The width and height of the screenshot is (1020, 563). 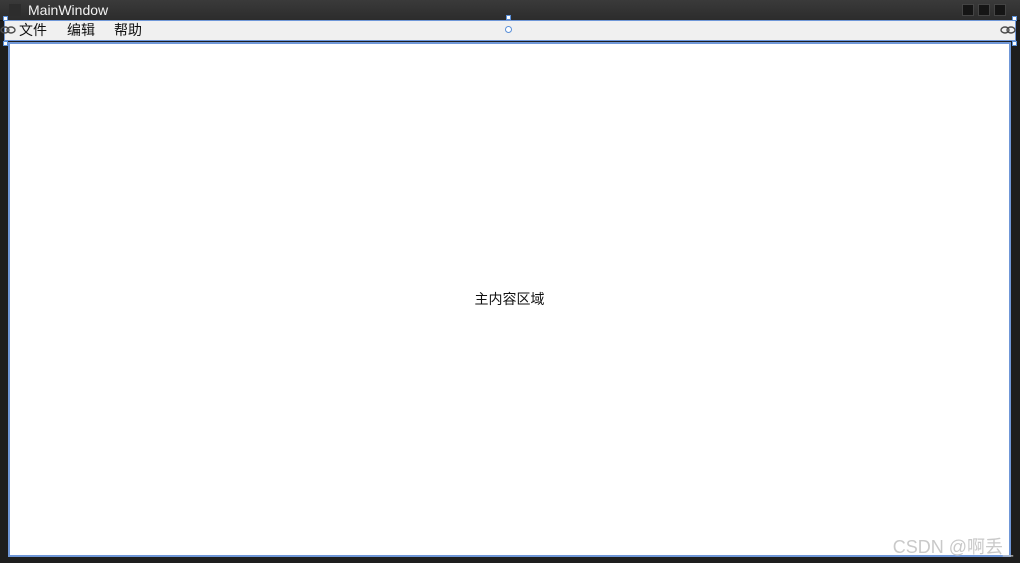 What do you see at coordinates (984, 10) in the screenshot?
I see `maximize-button` at bounding box center [984, 10].